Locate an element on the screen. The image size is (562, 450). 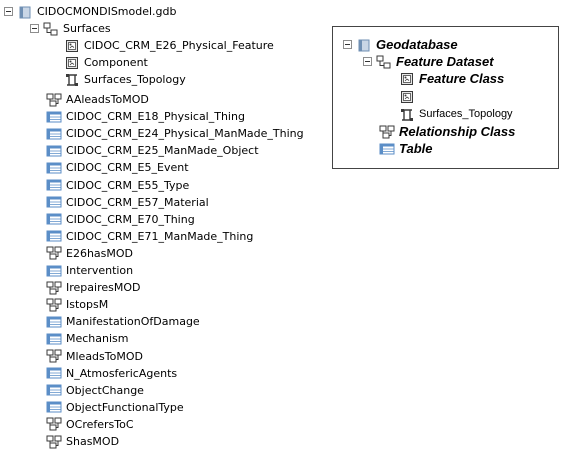
legend-geodatabase: Geodatabase is located at coordinates (400, 44).